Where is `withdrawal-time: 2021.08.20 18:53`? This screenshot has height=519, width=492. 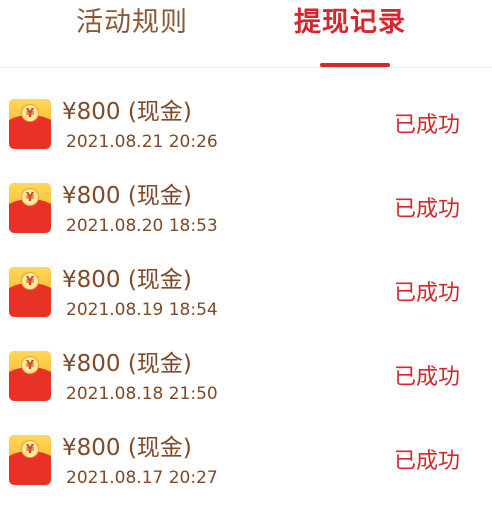
withdrawal-time: 2021.08.20 18:53 is located at coordinates (142, 226).